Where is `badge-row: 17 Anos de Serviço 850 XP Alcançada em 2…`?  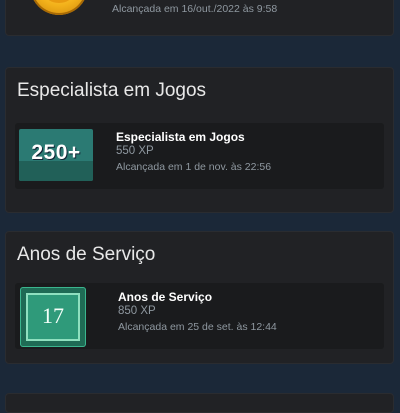 badge-row: 17 Anos de Serviço 850 XP Alcançada em 2… is located at coordinates (199, 316).